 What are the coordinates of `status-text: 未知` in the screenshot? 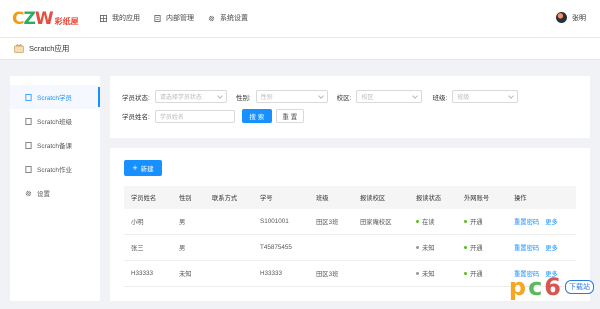 It's located at (428, 274).